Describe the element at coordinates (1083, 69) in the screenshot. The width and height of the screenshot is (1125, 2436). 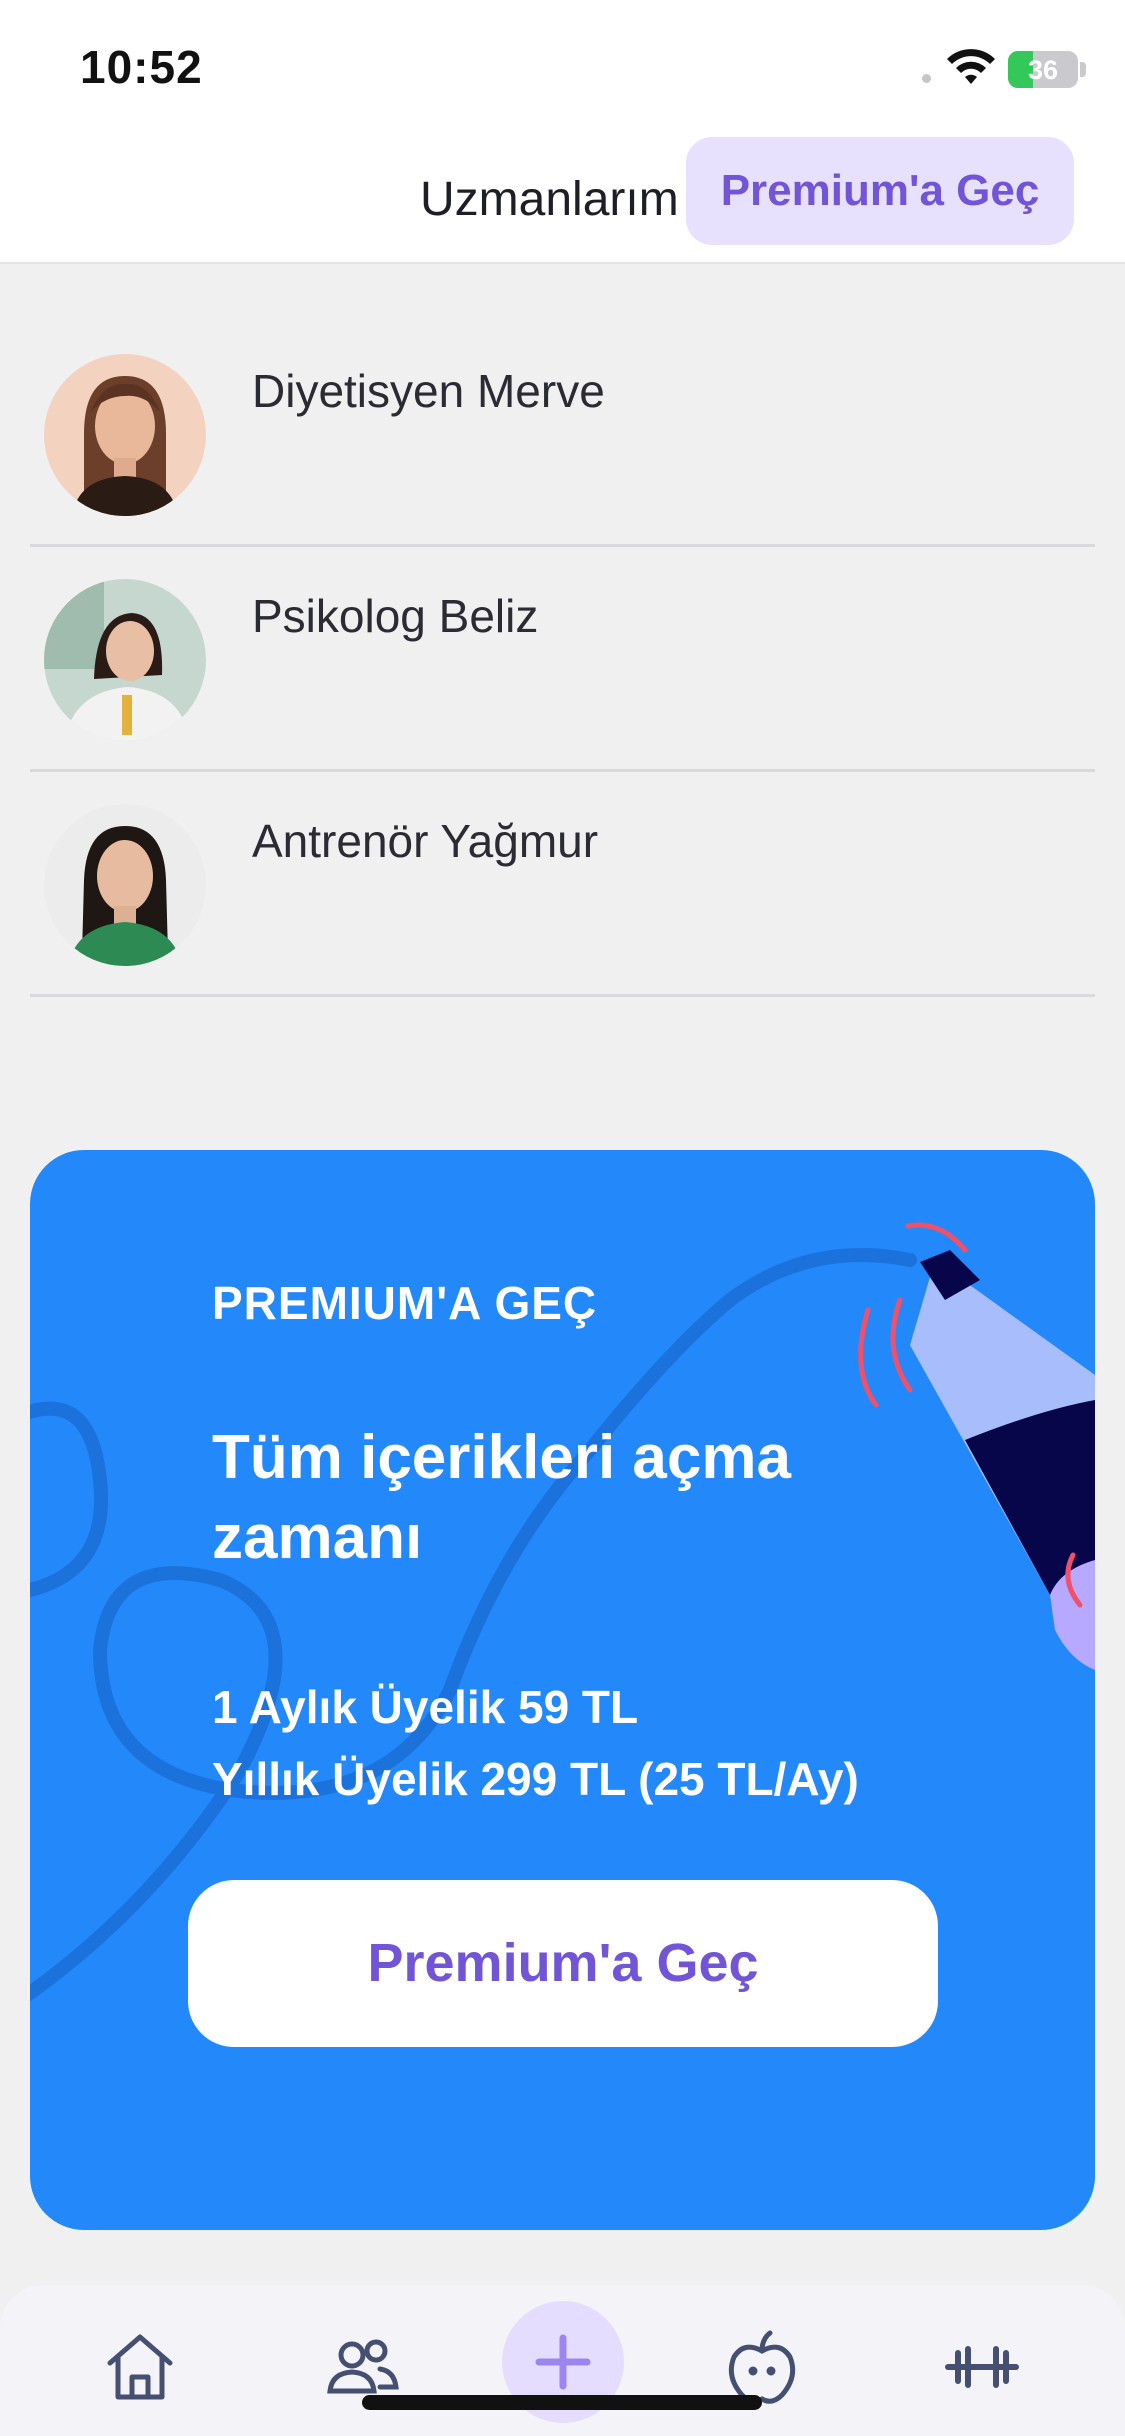
I see `battery-nub` at that location.